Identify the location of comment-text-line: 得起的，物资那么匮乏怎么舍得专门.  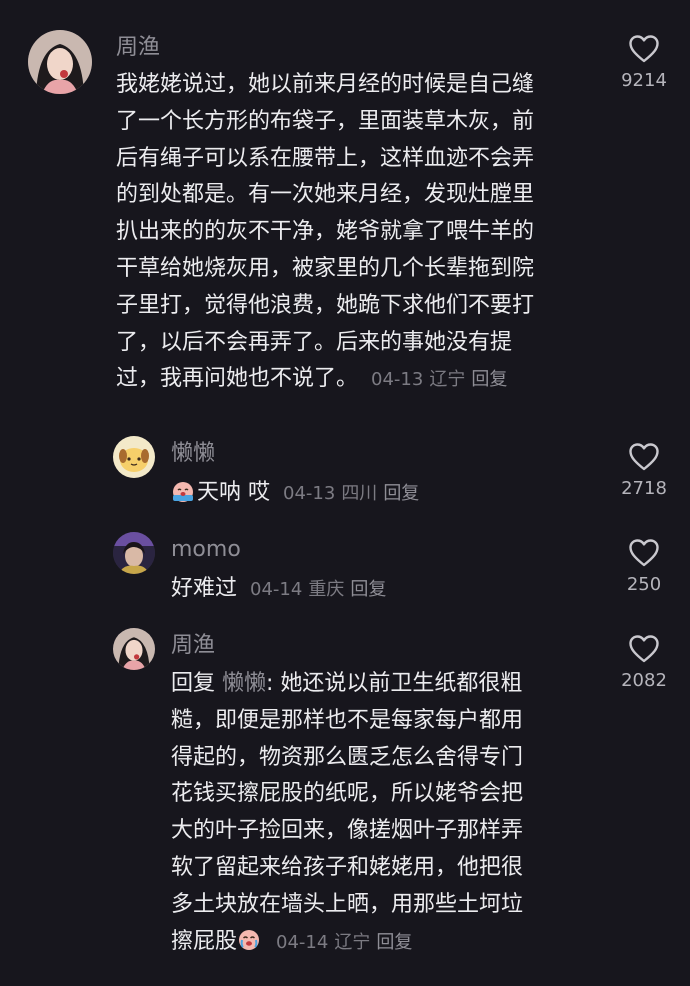
(347, 757).